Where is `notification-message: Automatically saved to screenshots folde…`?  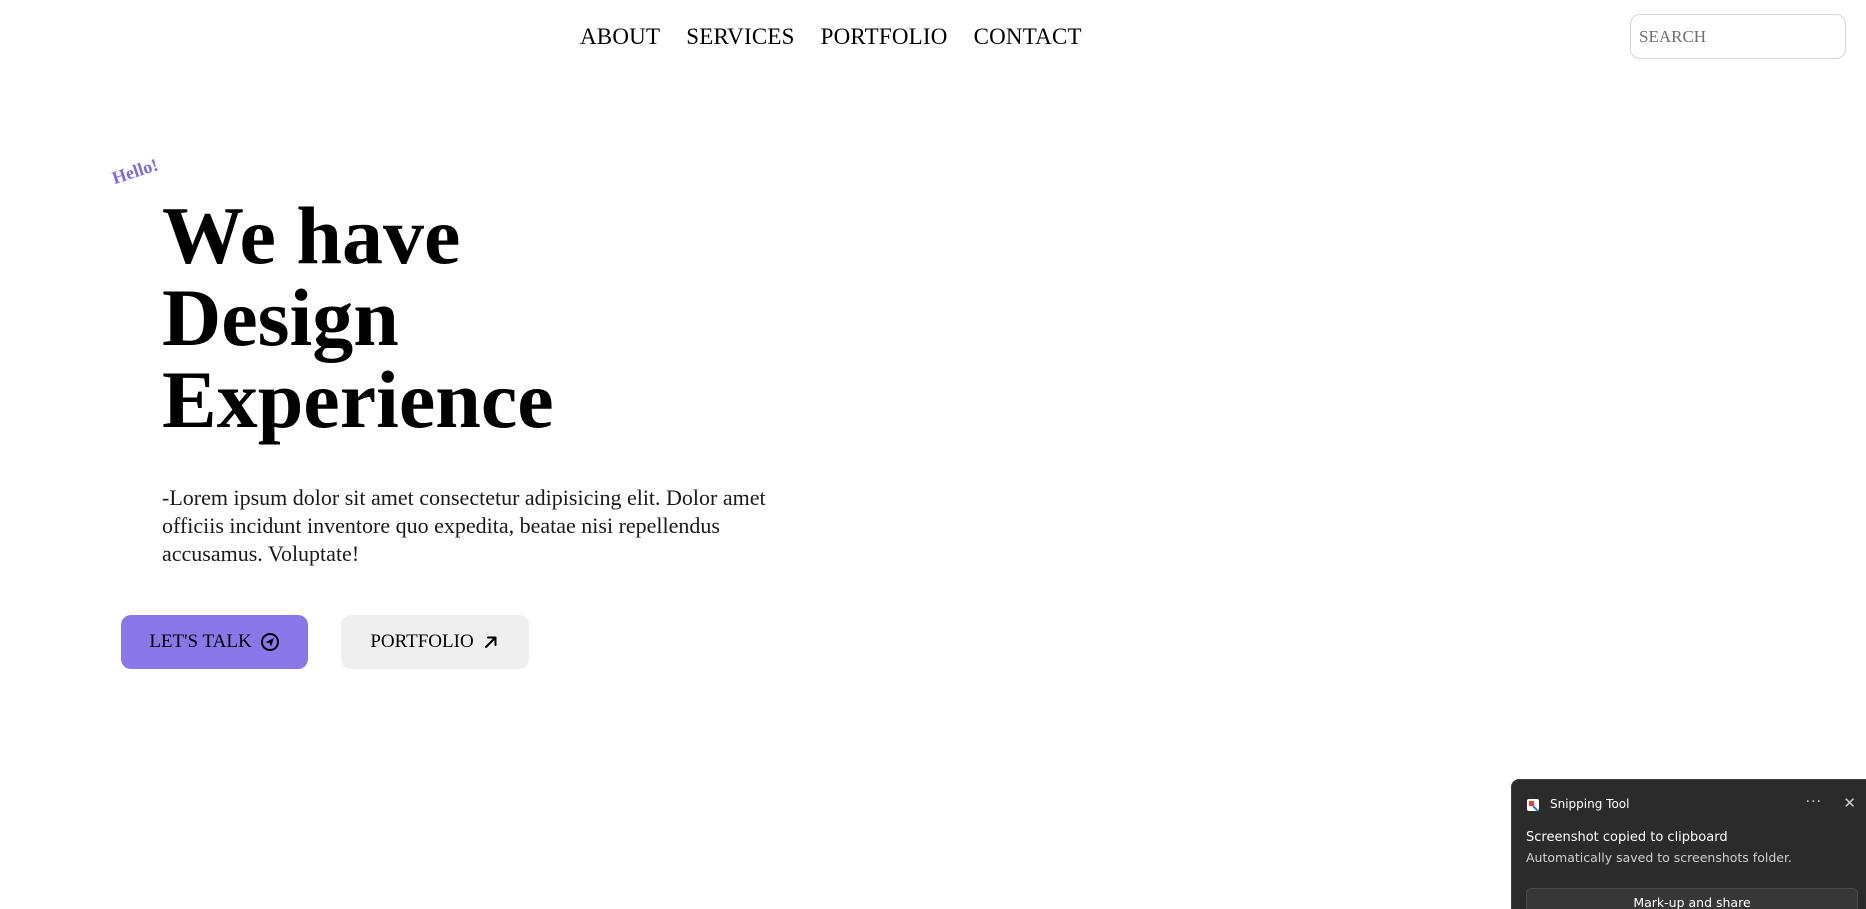
notification-message: Automatically saved to screenshots folde… is located at coordinates (1659, 857).